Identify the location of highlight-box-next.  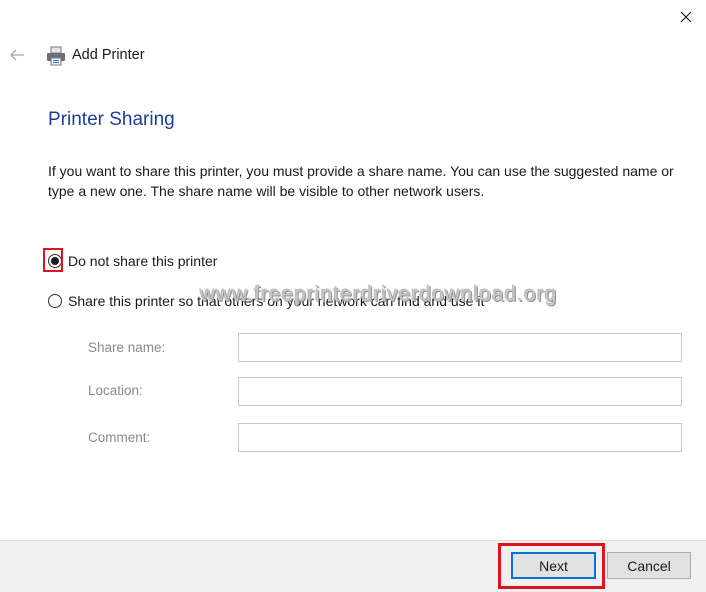
(551, 566).